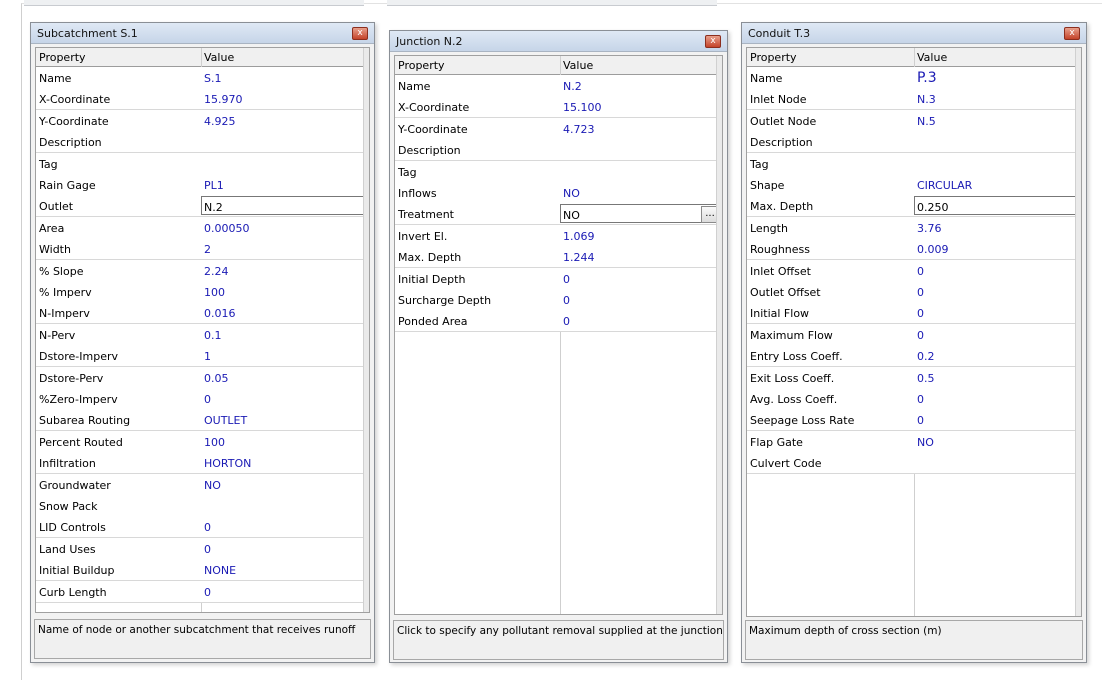 The width and height of the screenshot is (1102, 680). I want to click on property-row-max-depth: Max. Depth 0.250, so click(914, 206).